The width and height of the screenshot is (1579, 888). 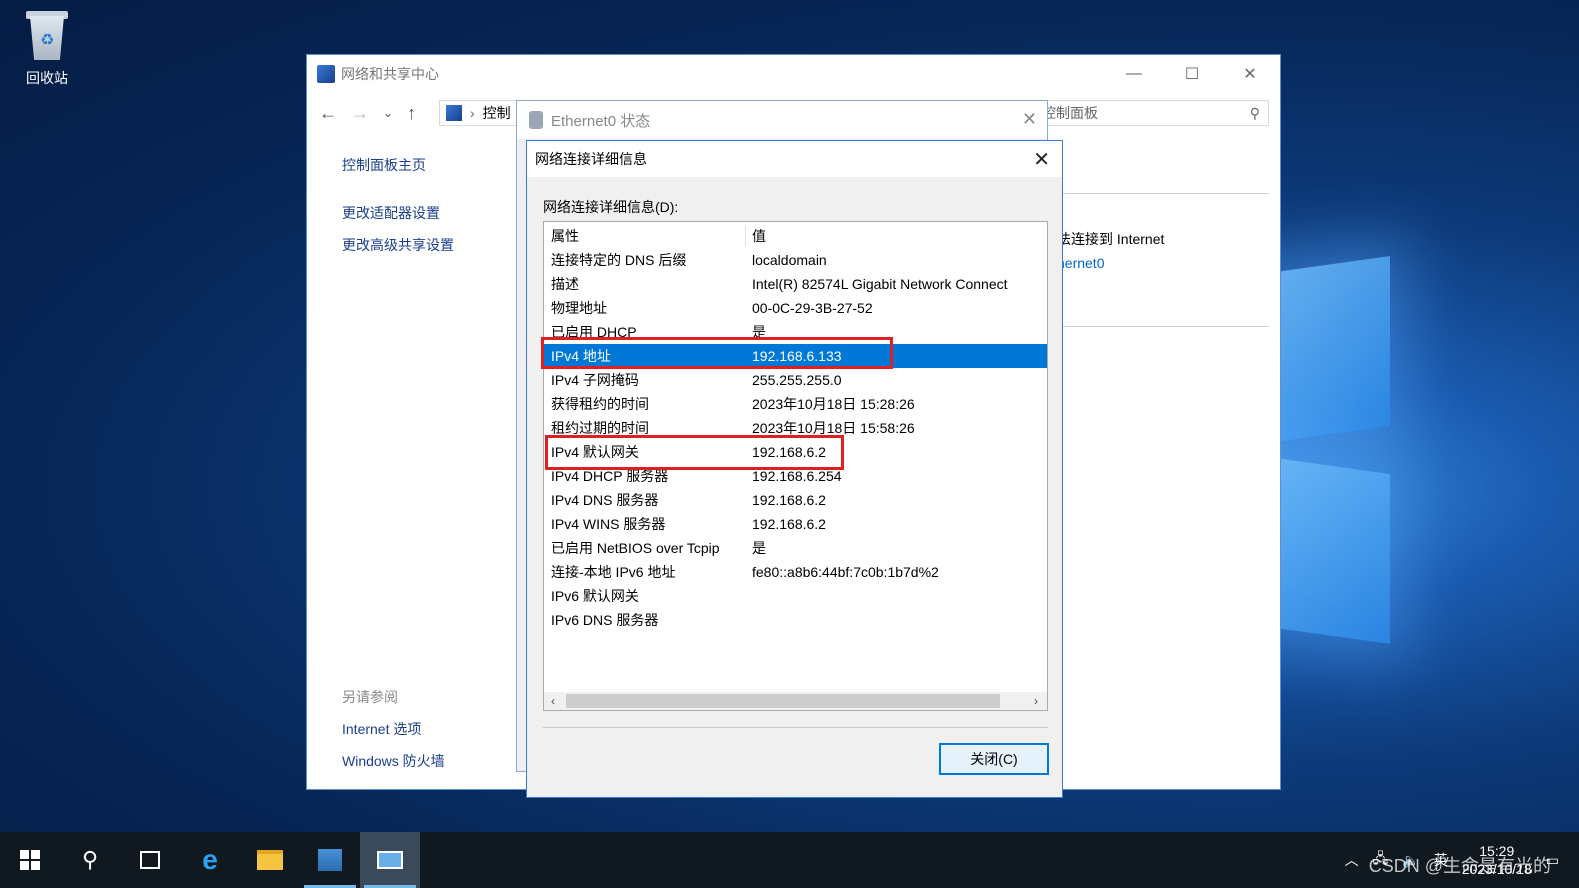 I want to click on maximize-button: ☐, so click(x=1192, y=74).